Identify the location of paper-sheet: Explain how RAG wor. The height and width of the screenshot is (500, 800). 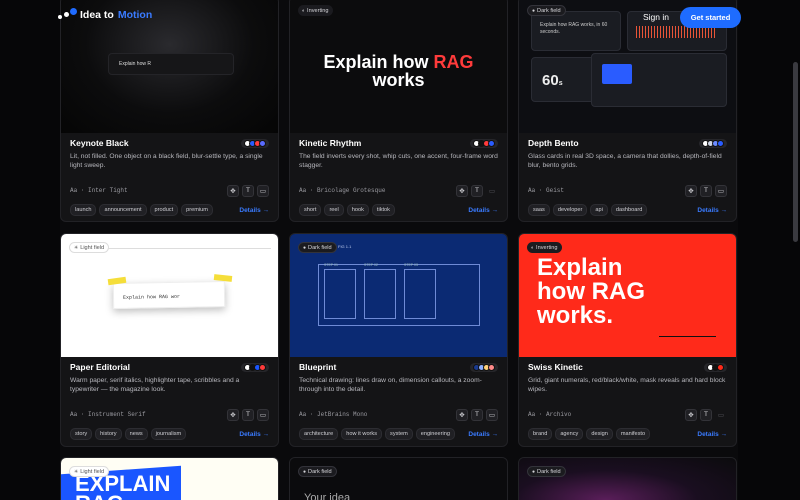
(169, 295).